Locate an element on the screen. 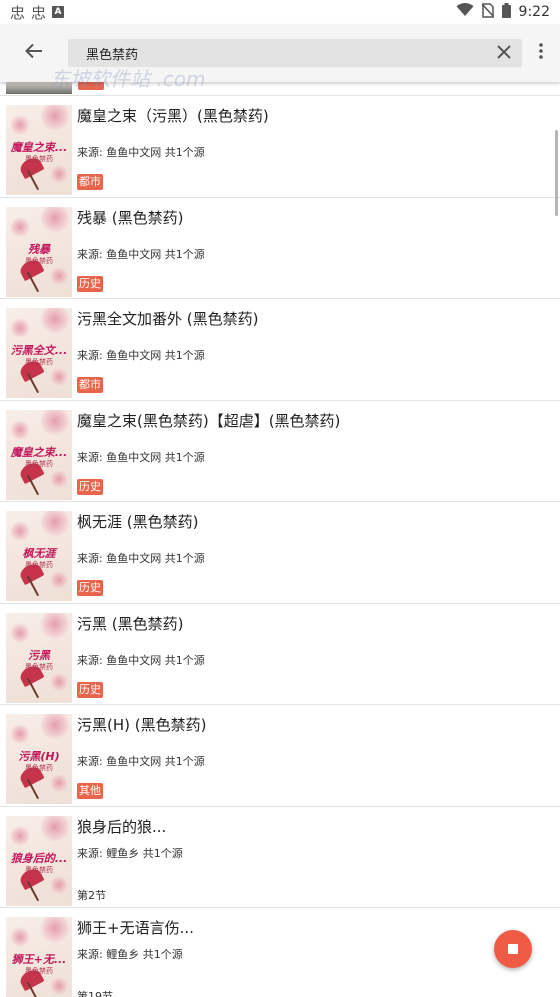  book-title: 魔皇之束(黑色禁药)【超虐】(黑色禁药) is located at coordinates (209, 420).